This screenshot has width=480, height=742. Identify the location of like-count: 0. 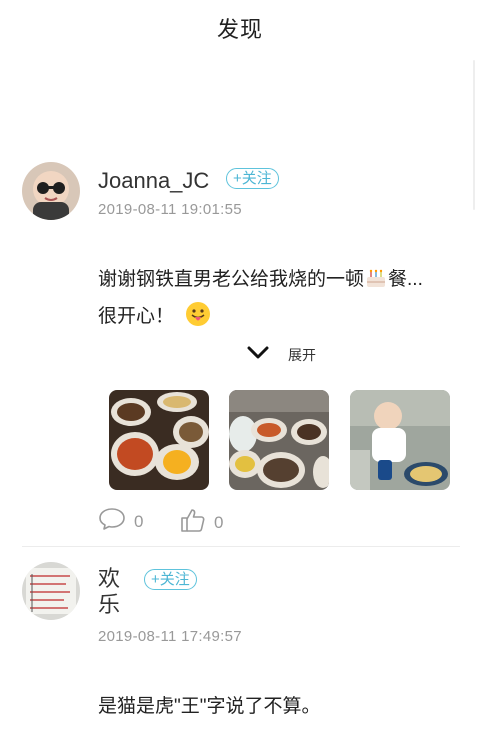
(219, 522).